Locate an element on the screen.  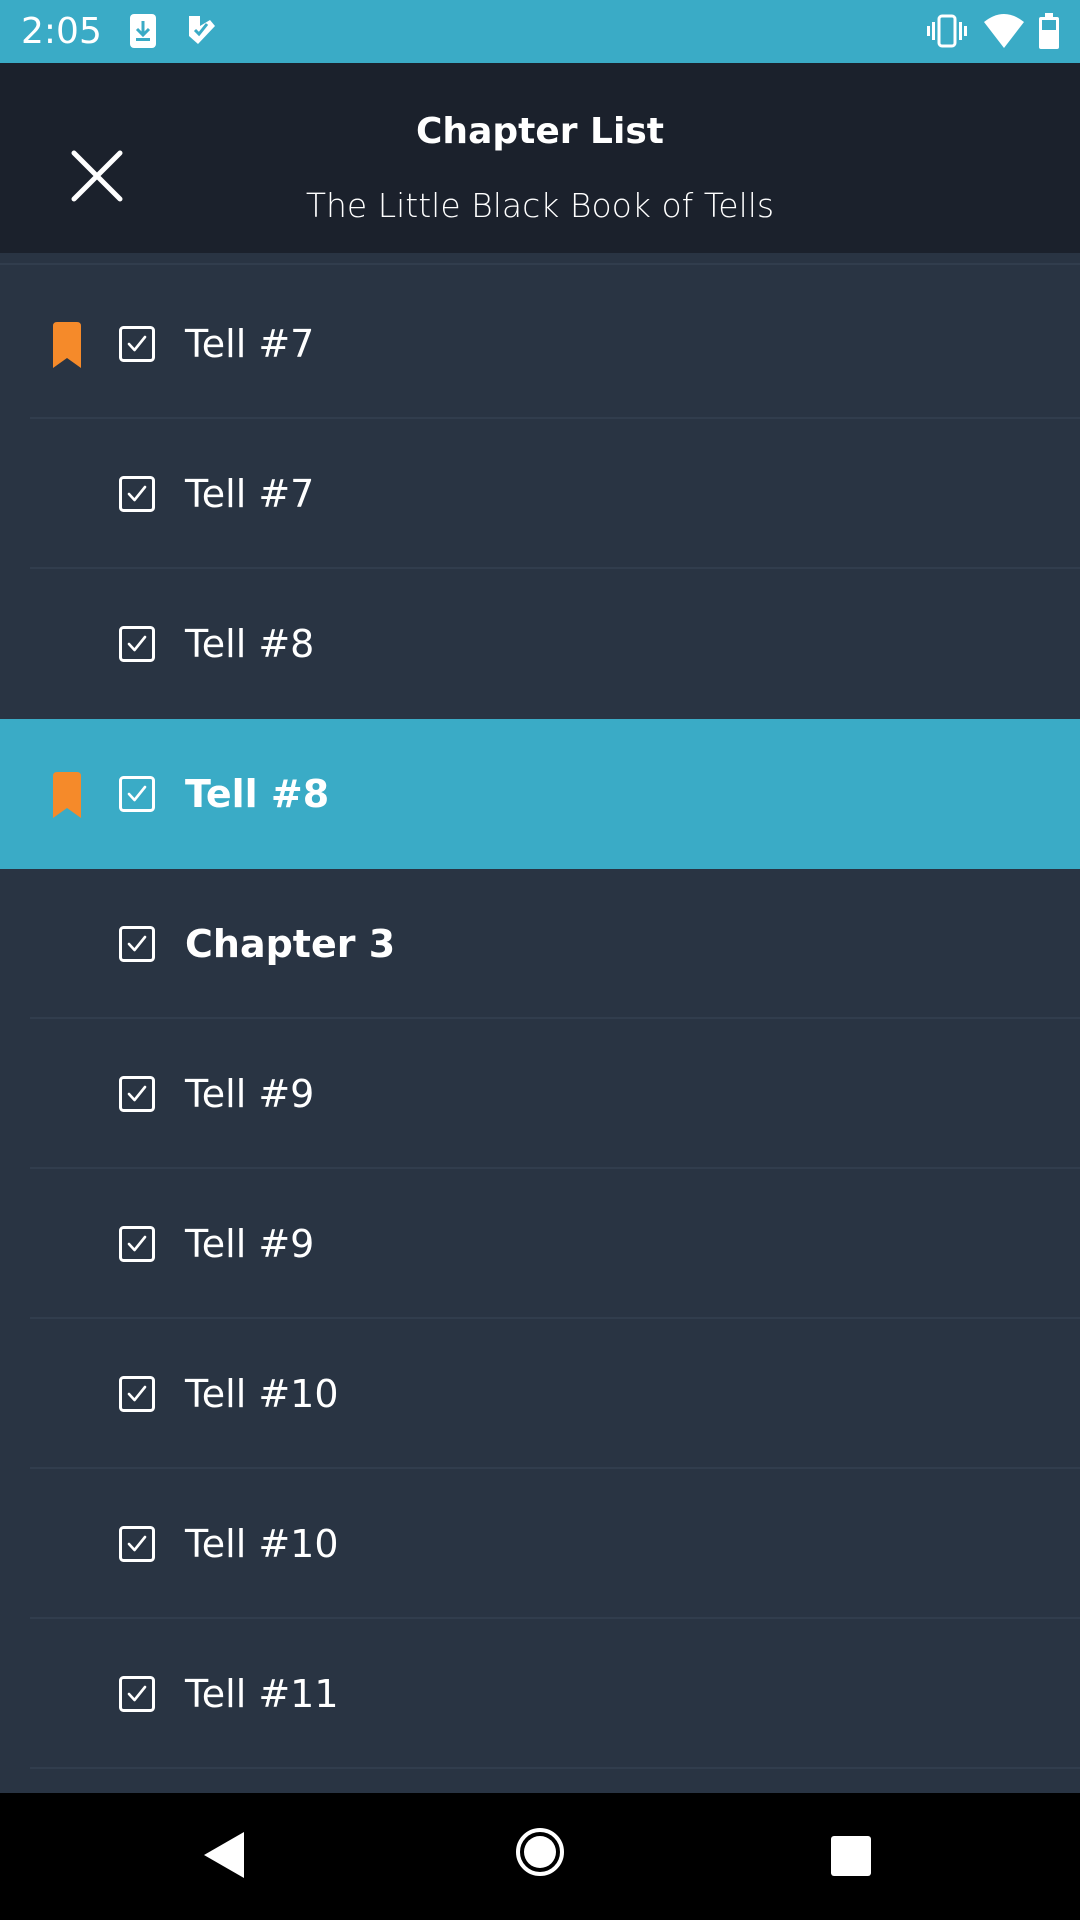
vibrate-icon is located at coordinates (947, 33).